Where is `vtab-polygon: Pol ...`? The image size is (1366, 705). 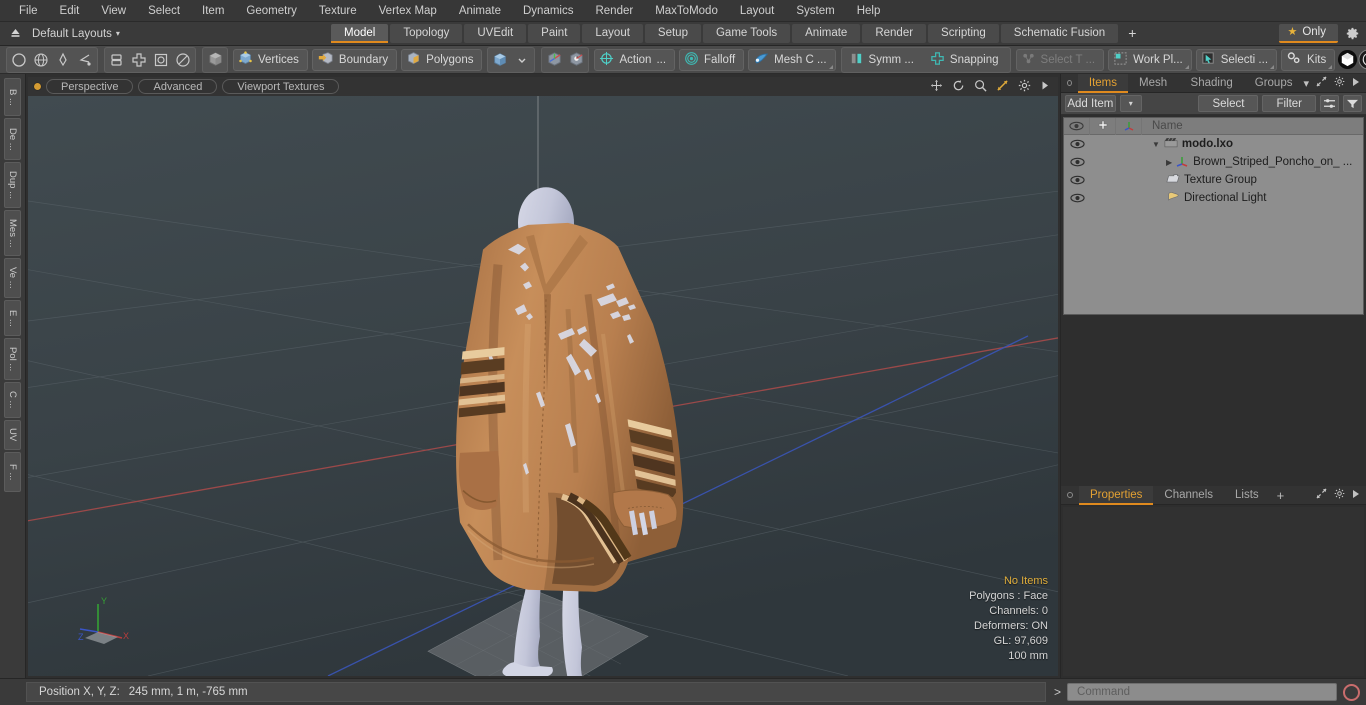 vtab-polygon: Pol ... is located at coordinates (12, 359).